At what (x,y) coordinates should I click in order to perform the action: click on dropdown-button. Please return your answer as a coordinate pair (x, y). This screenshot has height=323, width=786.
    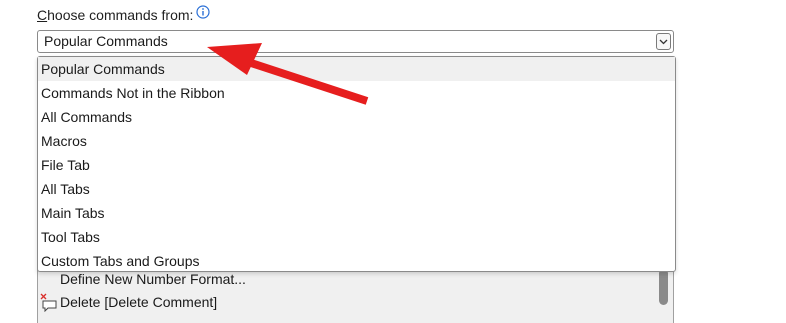
    Looking at the image, I should click on (663, 41).